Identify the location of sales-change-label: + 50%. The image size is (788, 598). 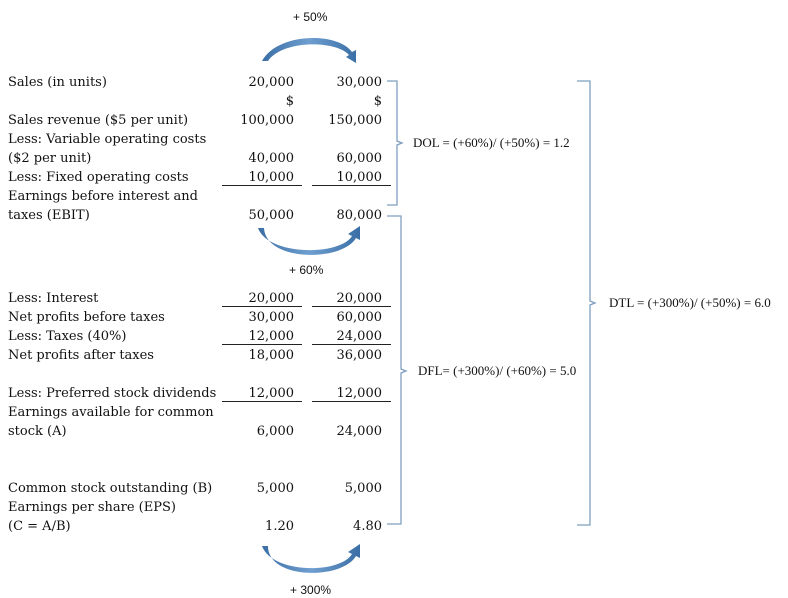
(310, 17).